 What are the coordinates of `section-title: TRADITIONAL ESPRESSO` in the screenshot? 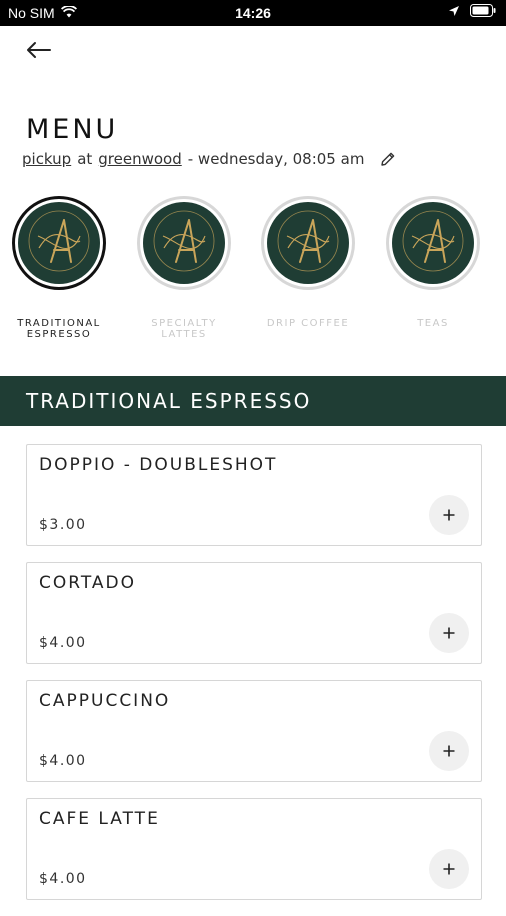 It's located at (169, 401).